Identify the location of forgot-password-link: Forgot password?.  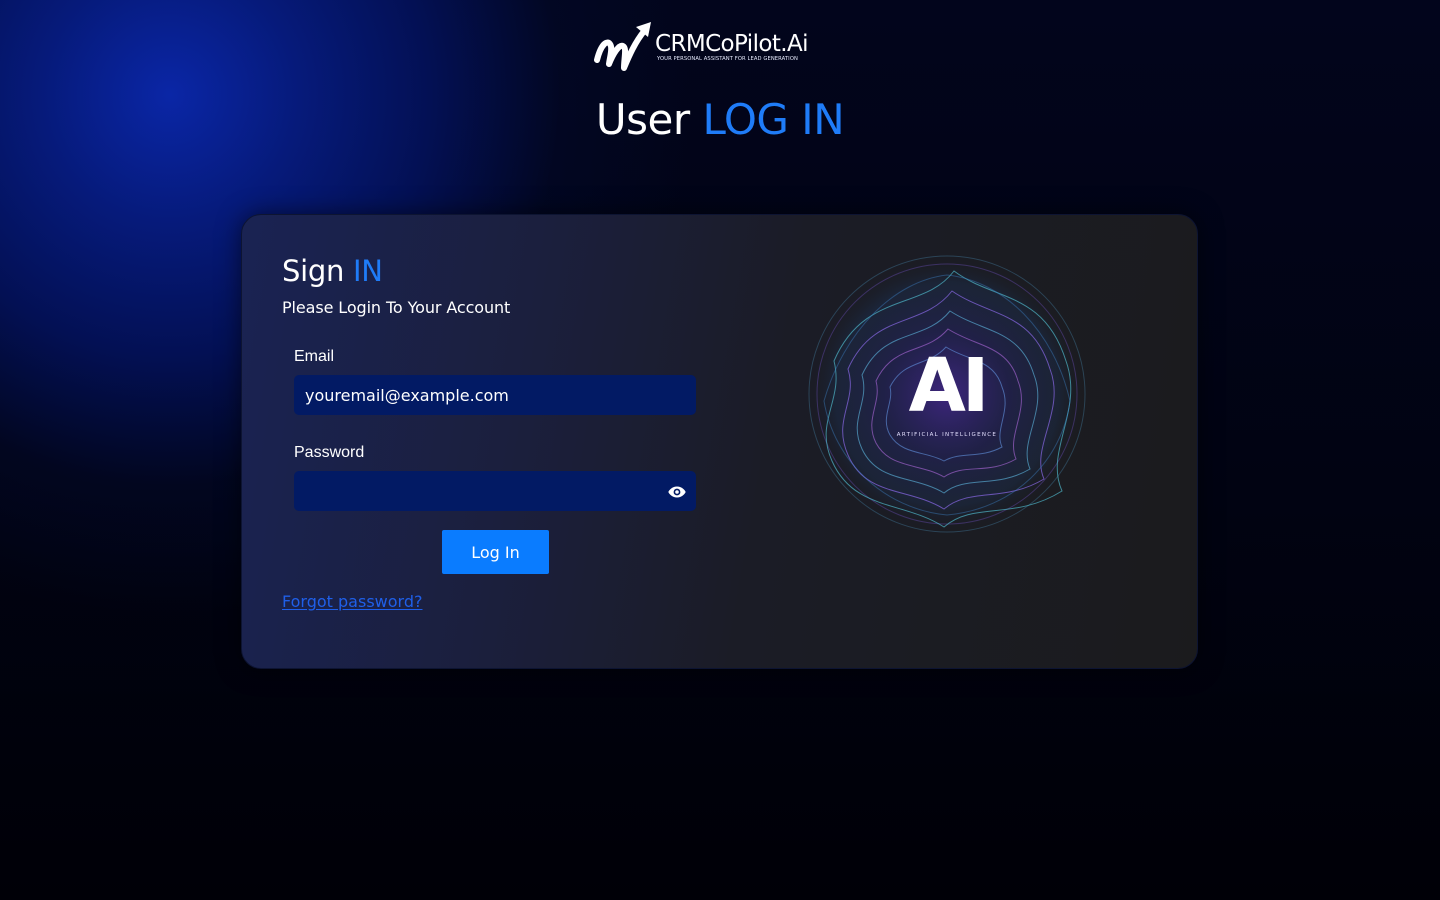
(352, 602).